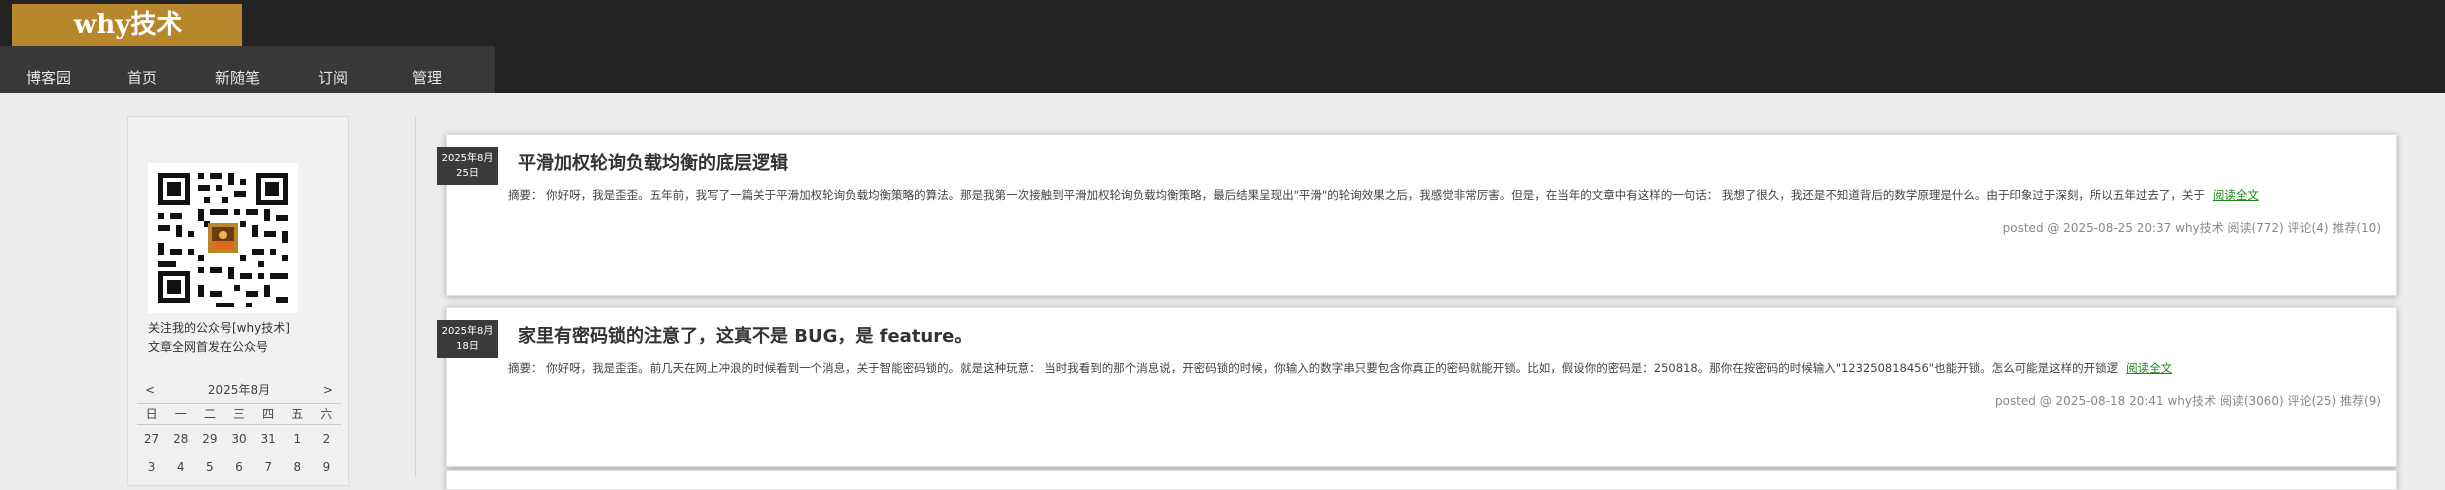 The height and width of the screenshot is (490, 2445). What do you see at coordinates (243, 338) in the screenshot?
I see `follow-text: 关注我的公众号[why技术] 文章全网首发在公众号` at bounding box center [243, 338].